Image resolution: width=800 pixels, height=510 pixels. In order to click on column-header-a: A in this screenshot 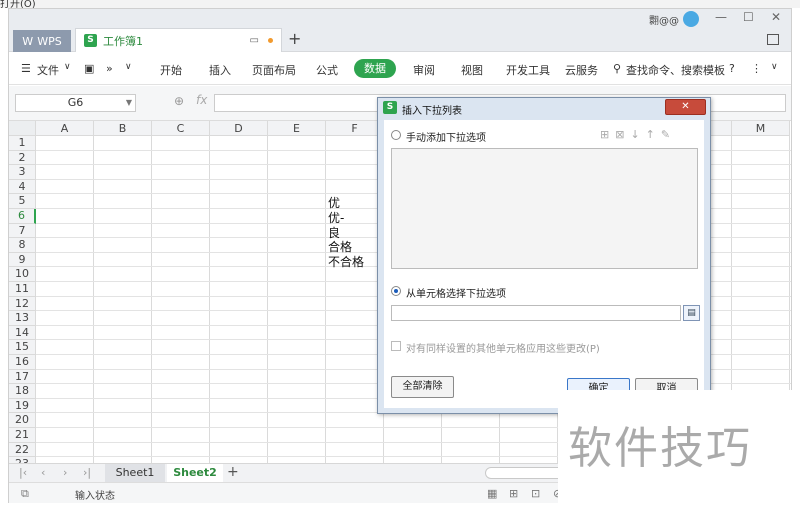, I will do `click(65, 128)`.